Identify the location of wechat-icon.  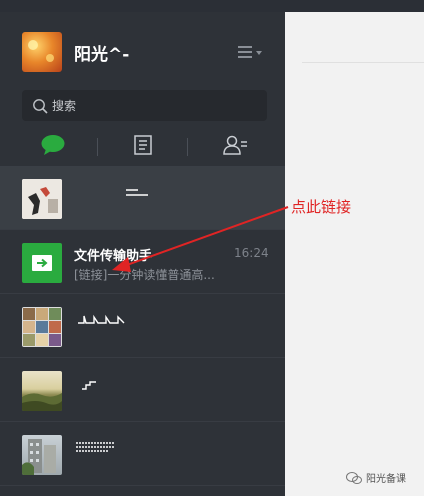
(354, 478).